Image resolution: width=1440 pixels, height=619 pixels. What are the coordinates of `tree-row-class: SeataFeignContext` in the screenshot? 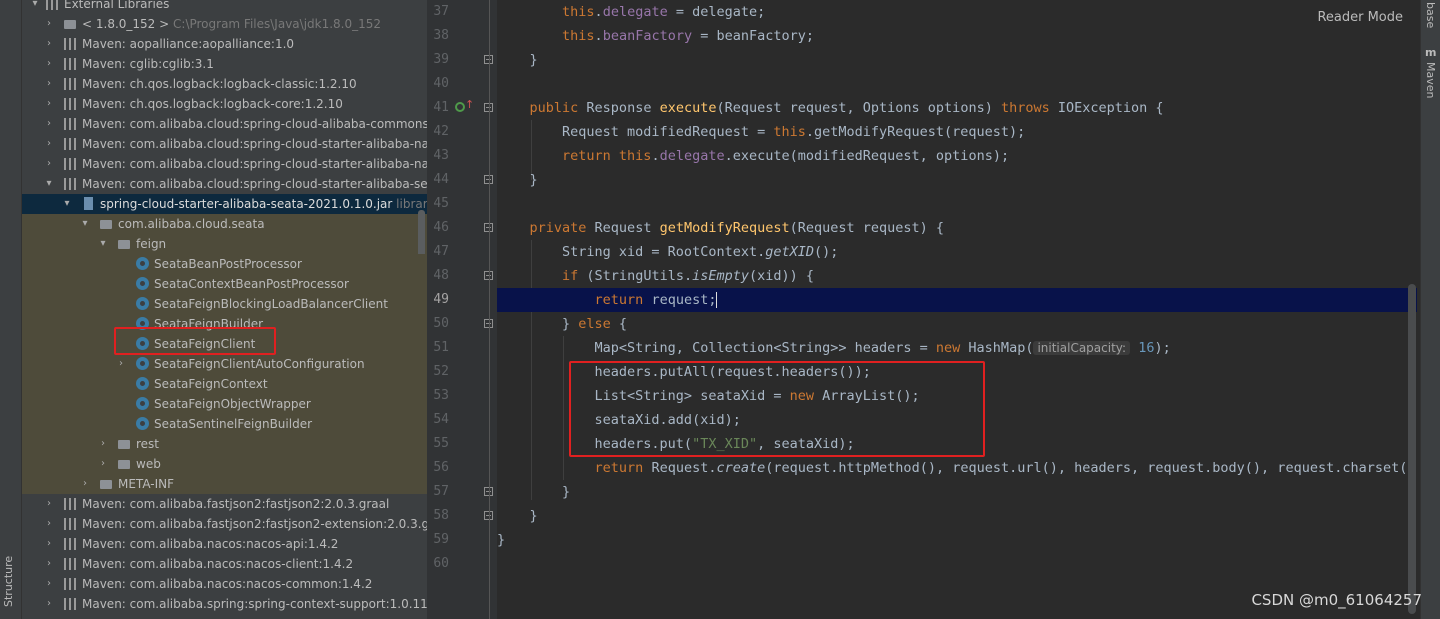 It's located at (224, 384).